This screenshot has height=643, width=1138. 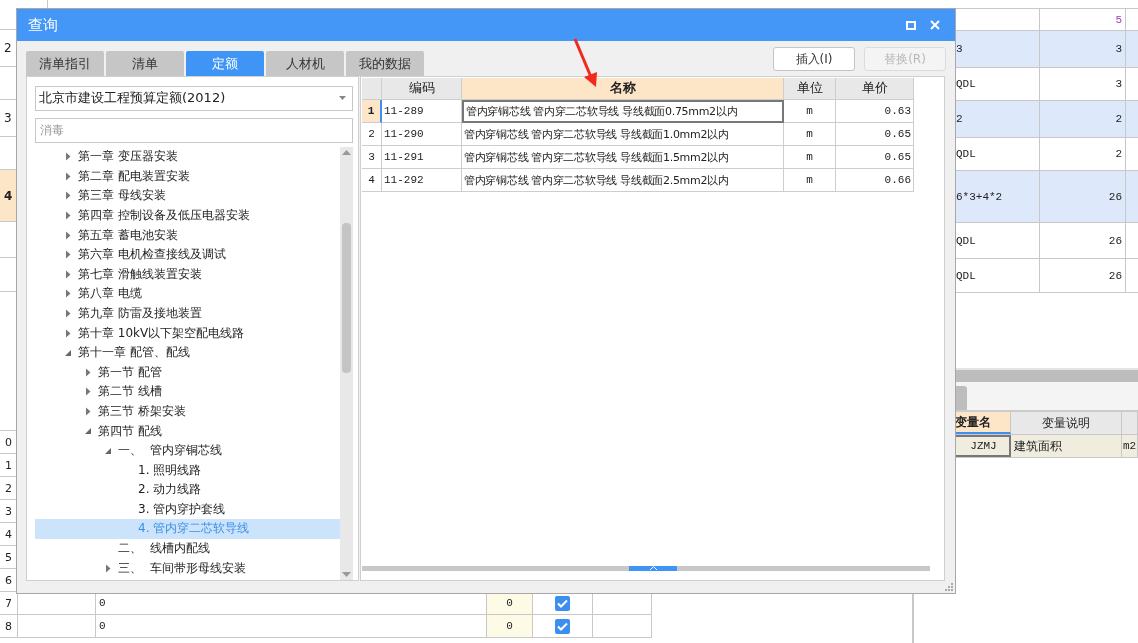 What do you see at coordinates (385, 63) in the screenshot?
I see `tab: 我的数据` at bounding box center [385, 63].